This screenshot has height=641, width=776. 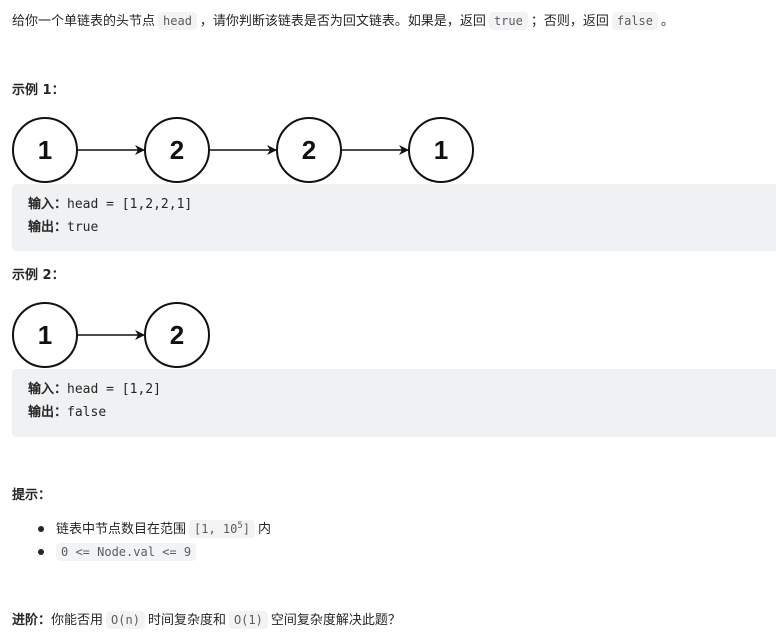 What do you see at coordinates (508, 21) in the screenshot?
I see `inline-code-true: true` at bounding box center [508, 21].